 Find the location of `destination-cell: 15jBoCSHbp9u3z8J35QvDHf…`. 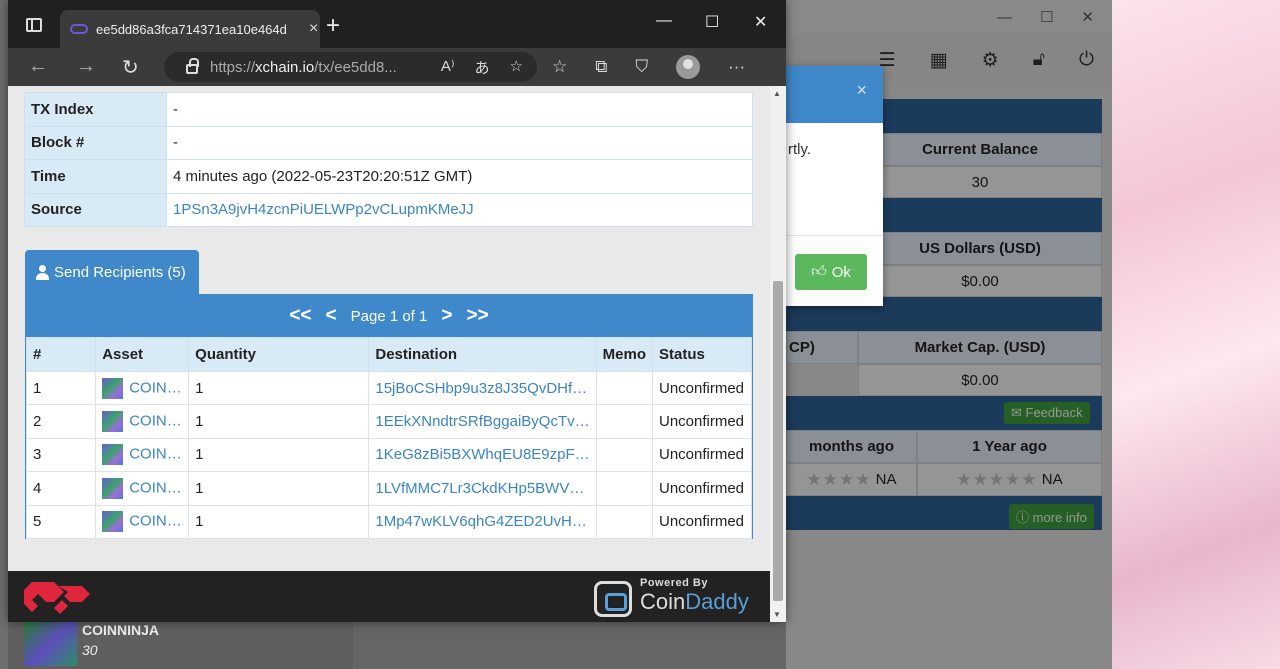

destination-cell: 15jBoCSHbp9u3z8J35QvDHf… is located at coordinates (482, 388).